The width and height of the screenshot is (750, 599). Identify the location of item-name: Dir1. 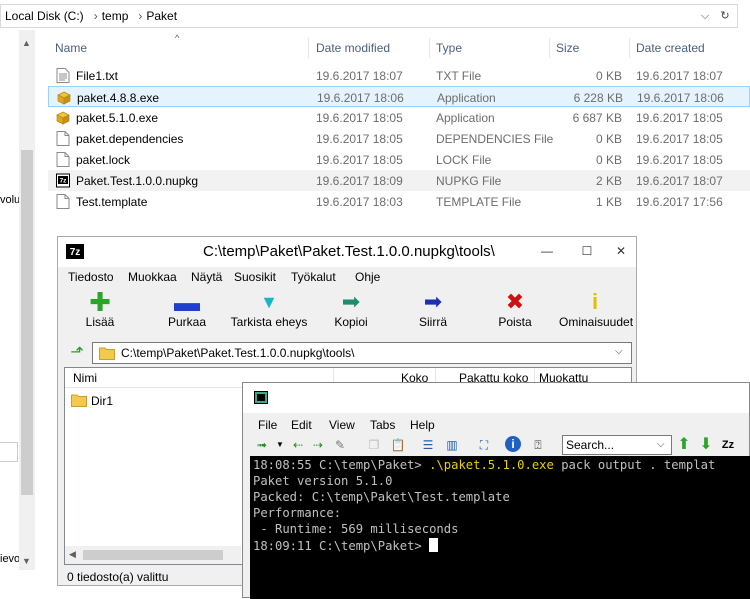
(102, 401).